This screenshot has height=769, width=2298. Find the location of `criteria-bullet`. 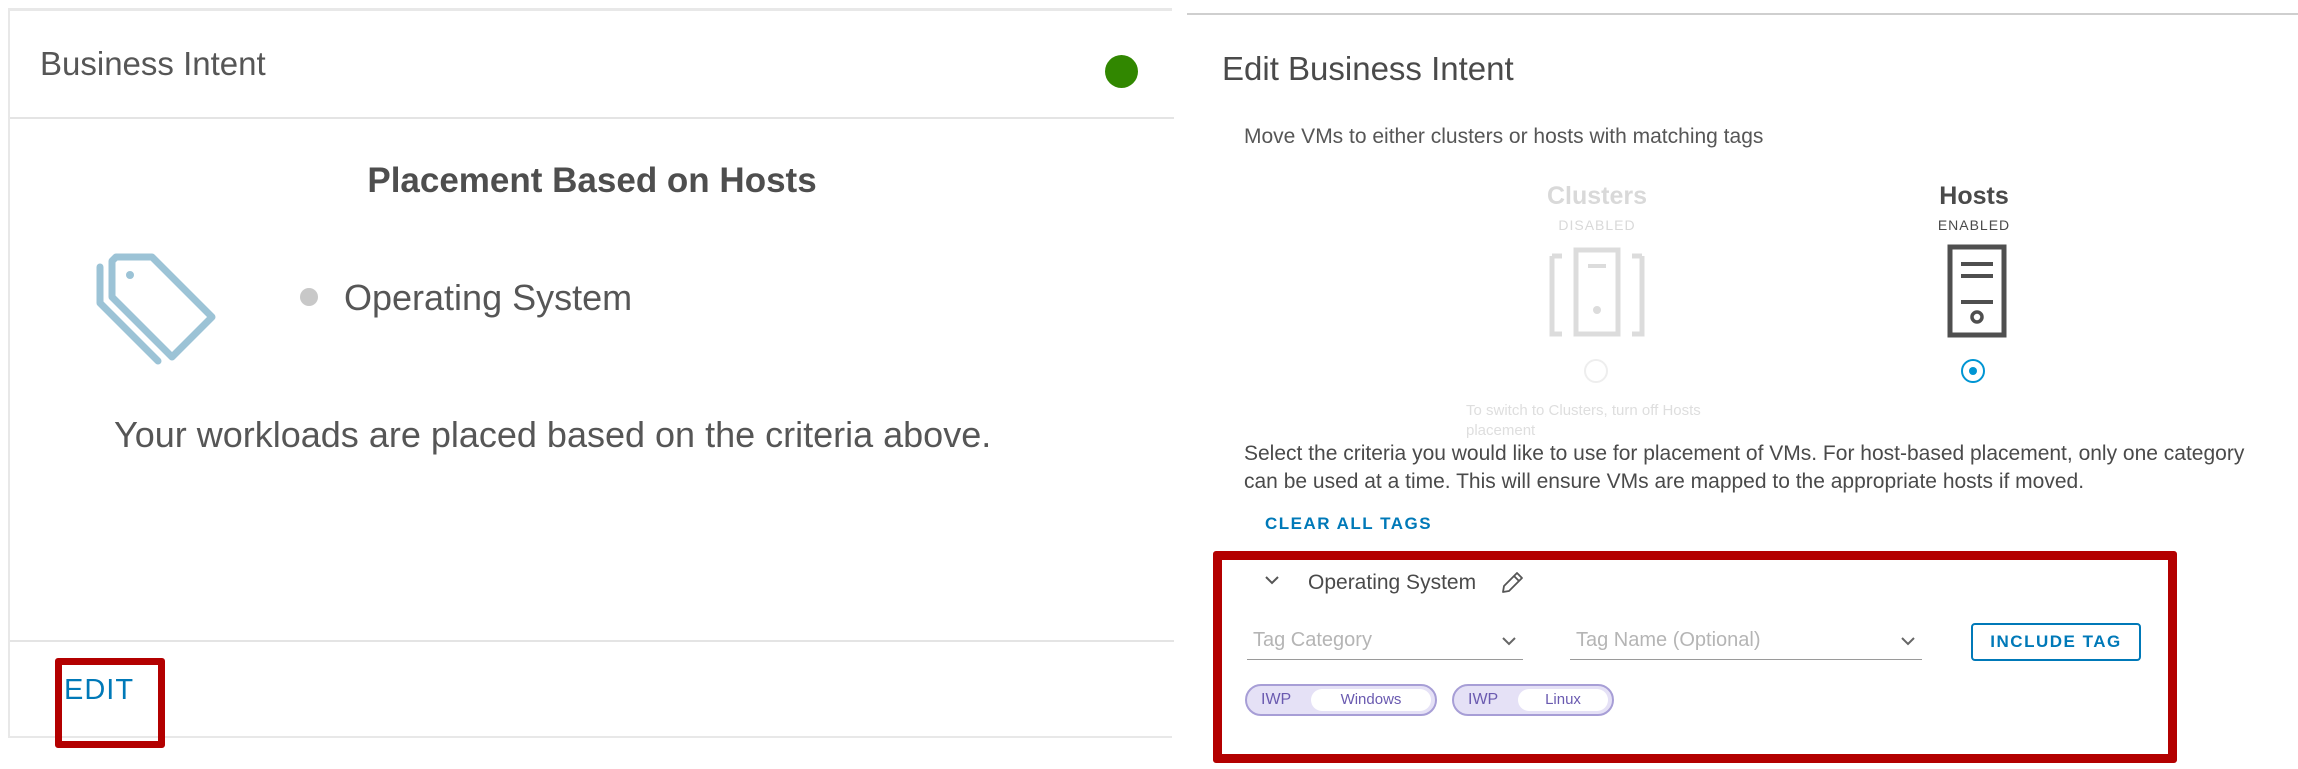

criteria-bullet is located at coordinates (309, 297).